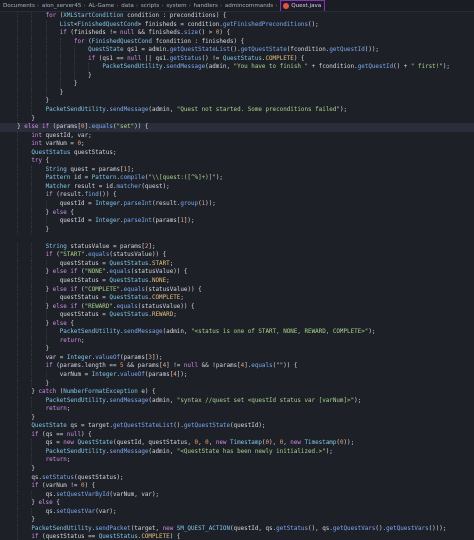 This screenshot has width=474, height=540. Describe the element at coordinates (237, 238) in the screenshot. I see `code-line` at that location.